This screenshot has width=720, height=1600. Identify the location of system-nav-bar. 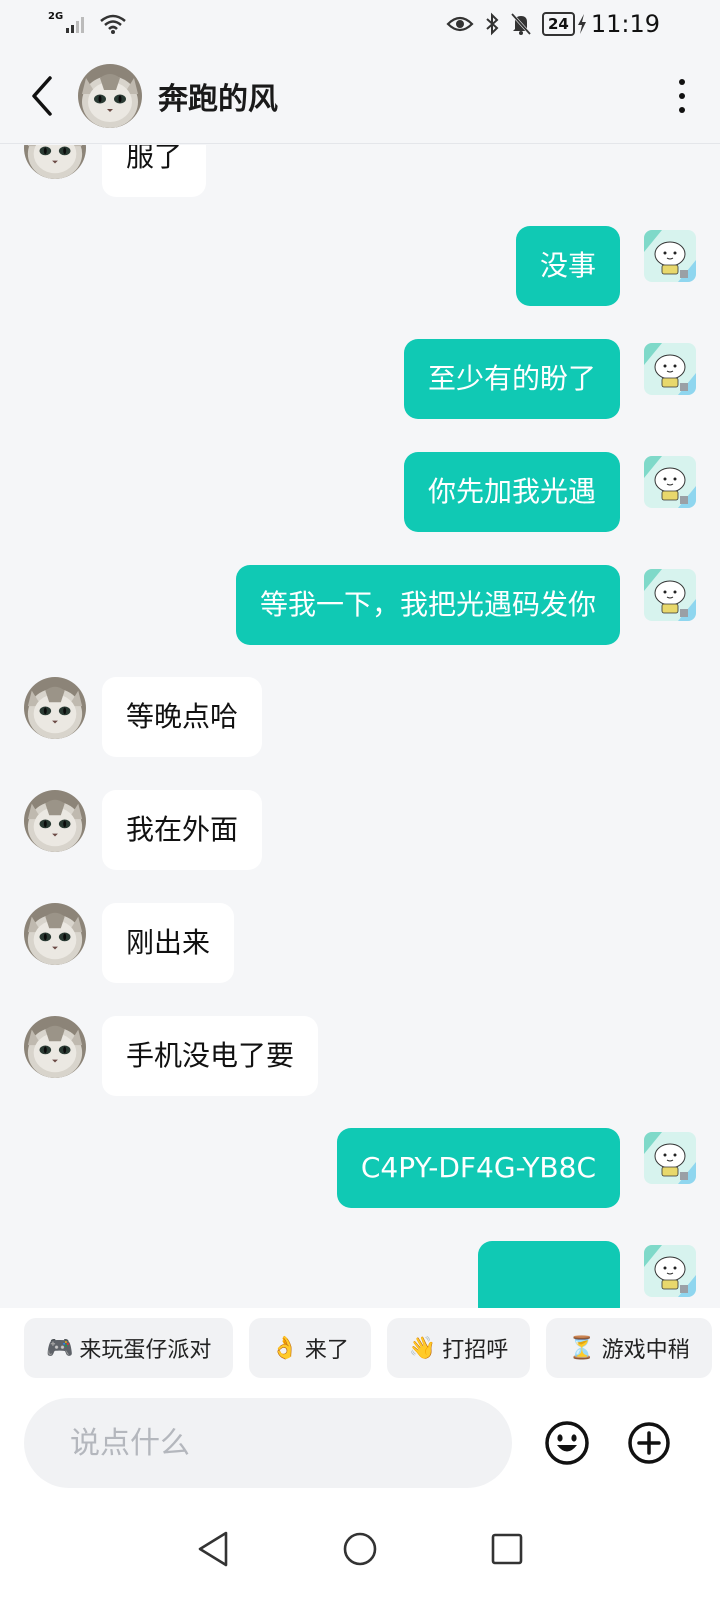
(360, 1549).